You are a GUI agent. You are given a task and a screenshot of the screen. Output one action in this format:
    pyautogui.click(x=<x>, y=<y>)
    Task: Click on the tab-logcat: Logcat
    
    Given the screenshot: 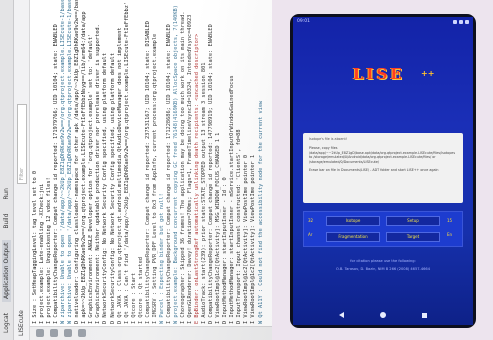 What is the action you would take?
    pyautogui.click(x=6, y=323)
    